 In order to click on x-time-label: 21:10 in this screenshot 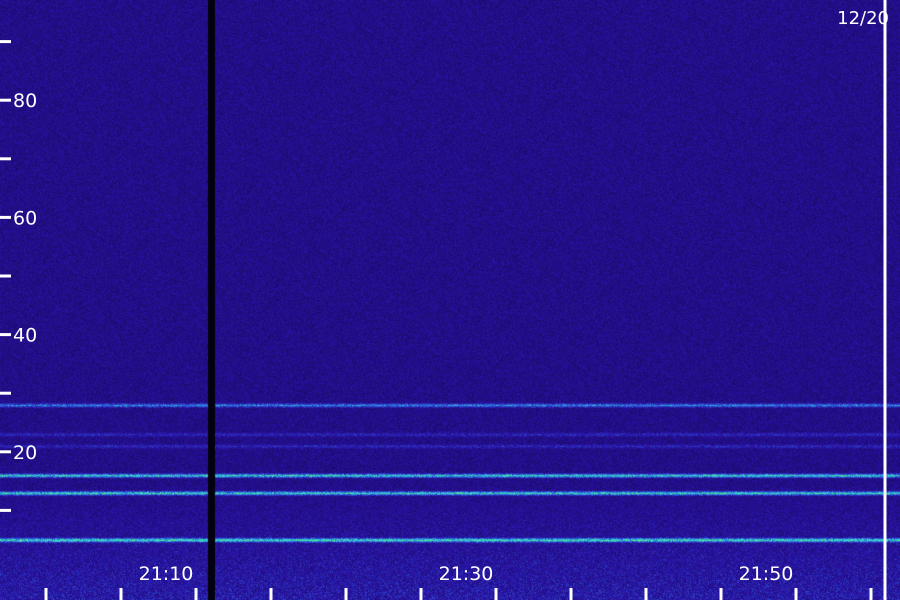, I will do `click(166, 574)`.